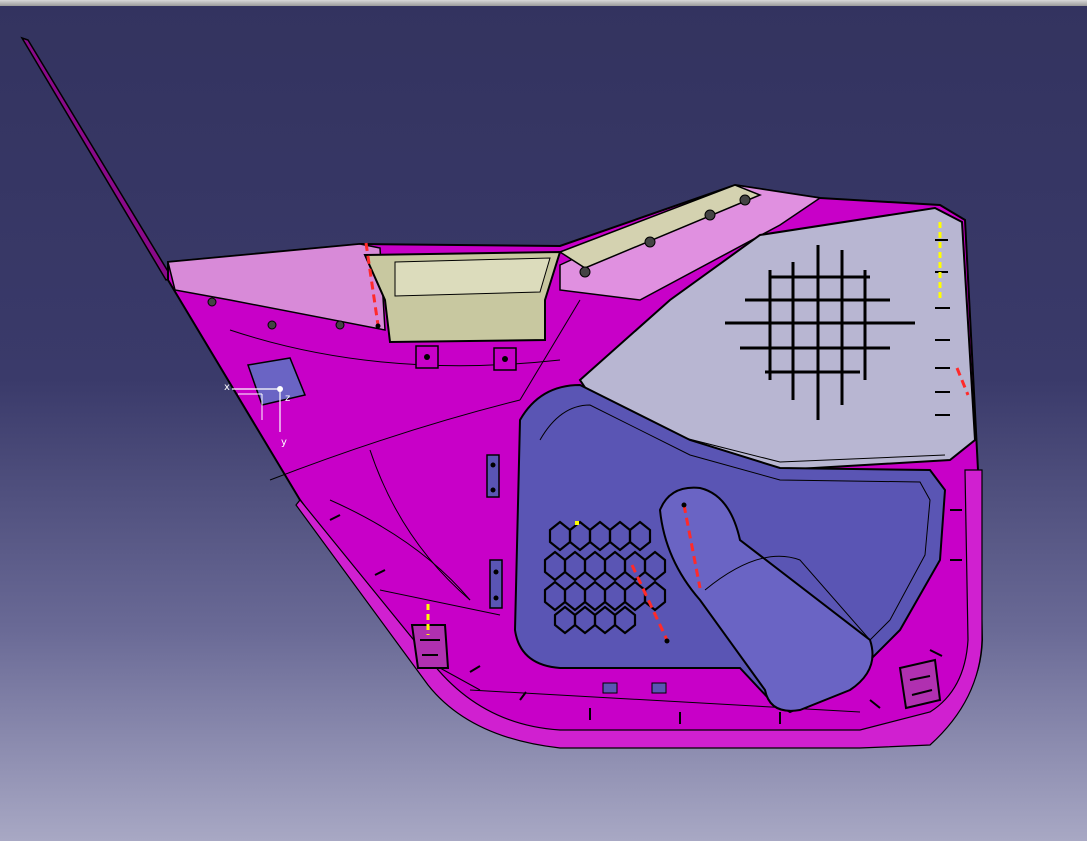 The image size is (1087, 841). I want to click on axis-x-label: x, so click(227, 387).